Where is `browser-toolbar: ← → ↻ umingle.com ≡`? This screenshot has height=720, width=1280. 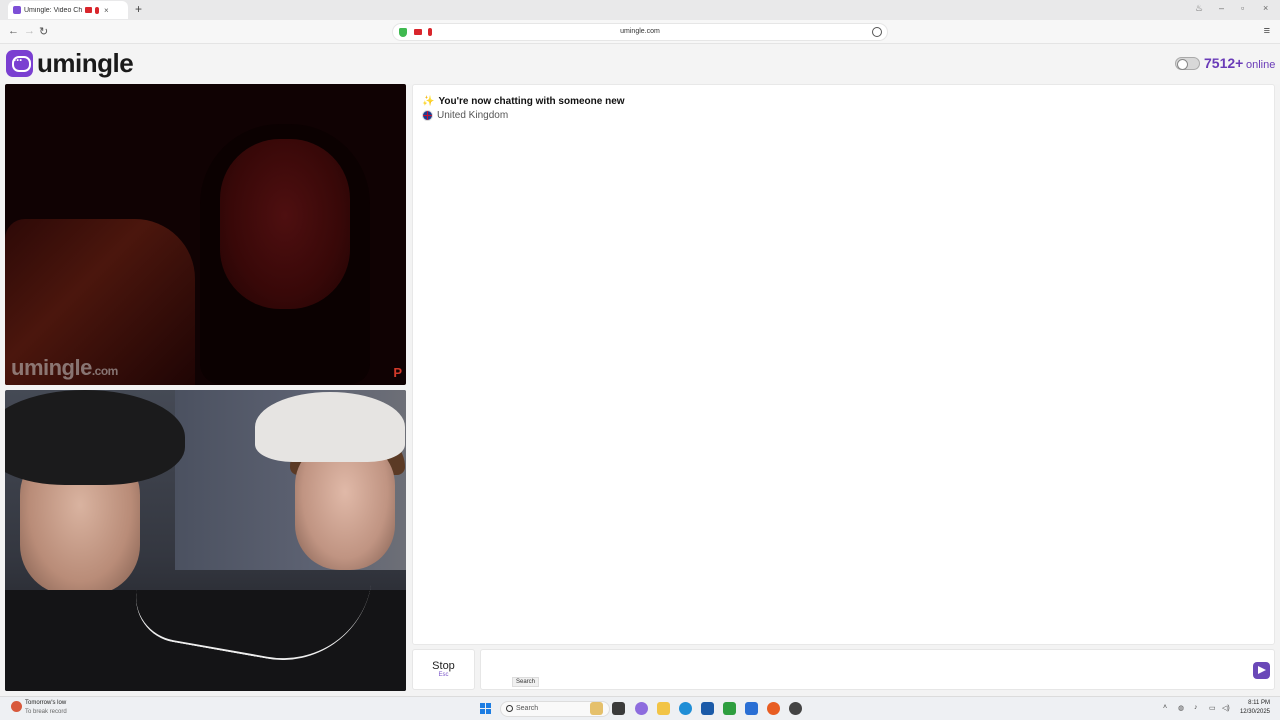
browser-toolbar: ← → ↻ umingle.com ≡ is located at coordinates (640, 32).